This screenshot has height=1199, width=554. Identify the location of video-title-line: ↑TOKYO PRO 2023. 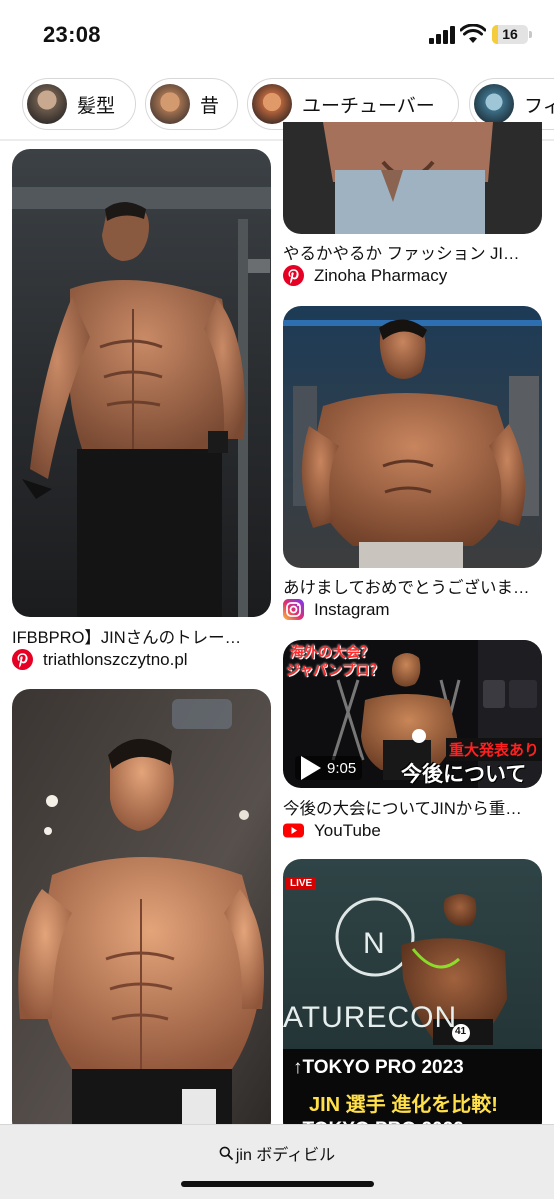
(378, 1067).